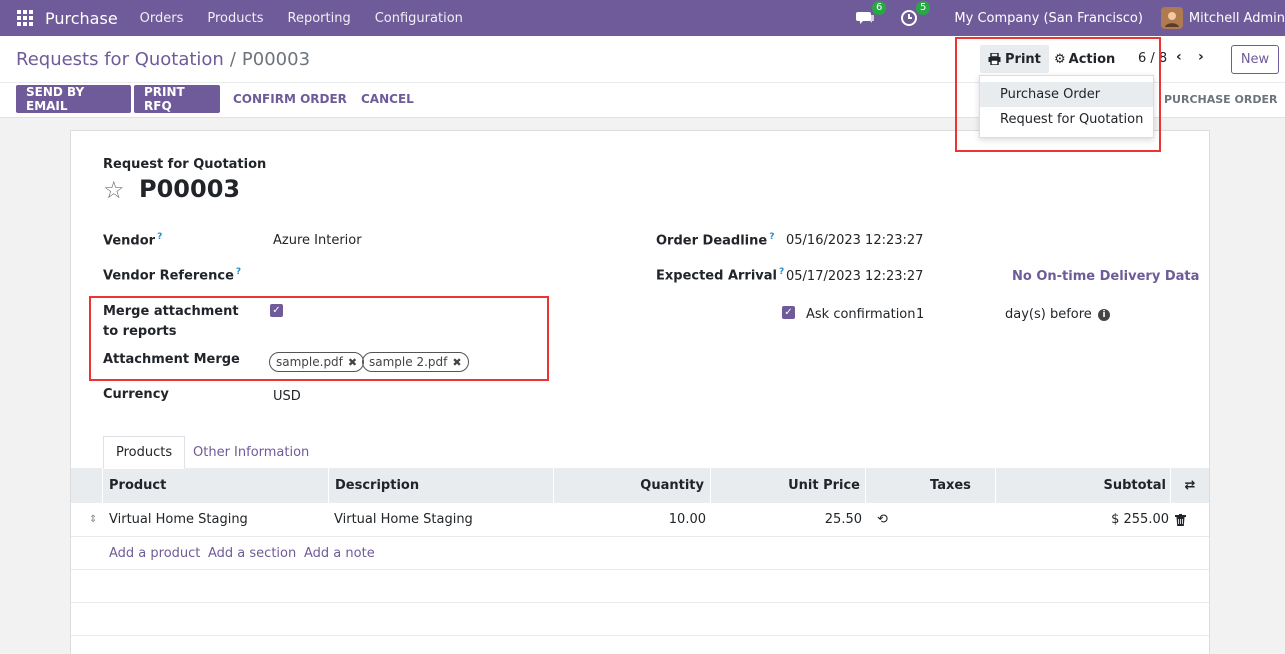  What do you see at coordinates (154, 553) in the screenshot?
I see `add-product-link: Add a product` at bounding box center [154, 553].